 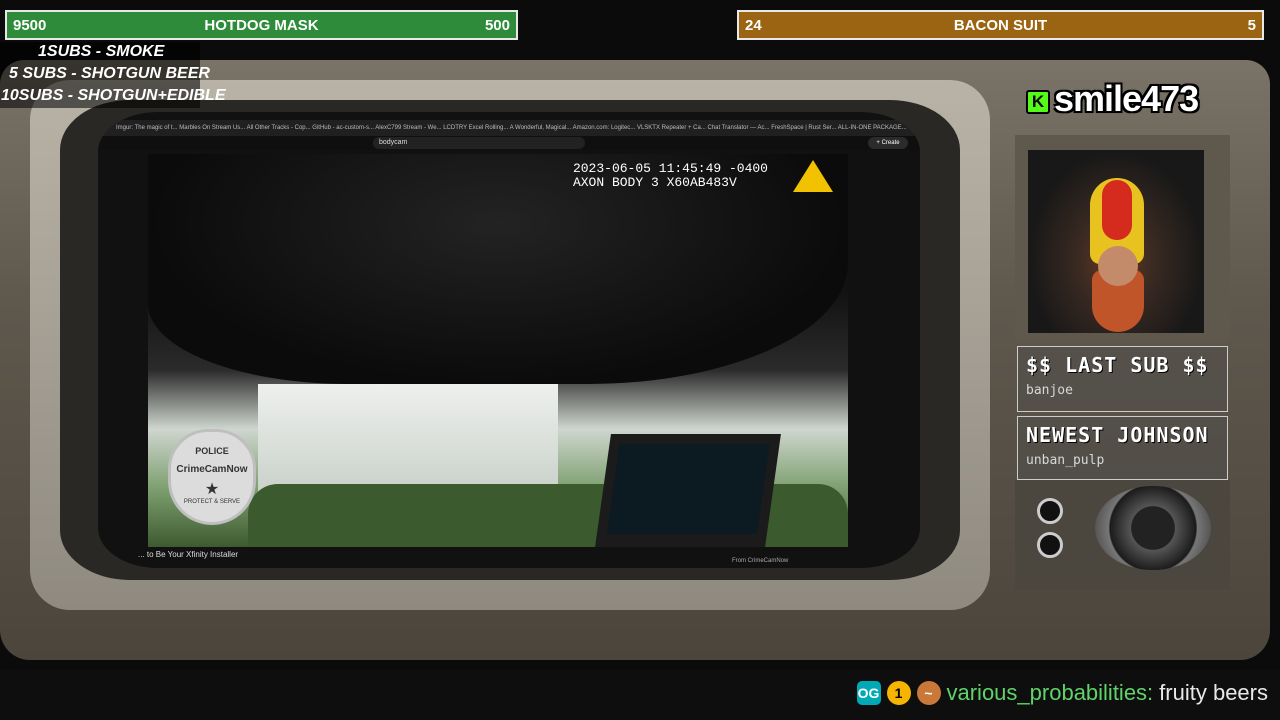 I want to click on goal-bar-bacon-suit: 24 BACON SUIT 5, so click(x=1000, y=25).